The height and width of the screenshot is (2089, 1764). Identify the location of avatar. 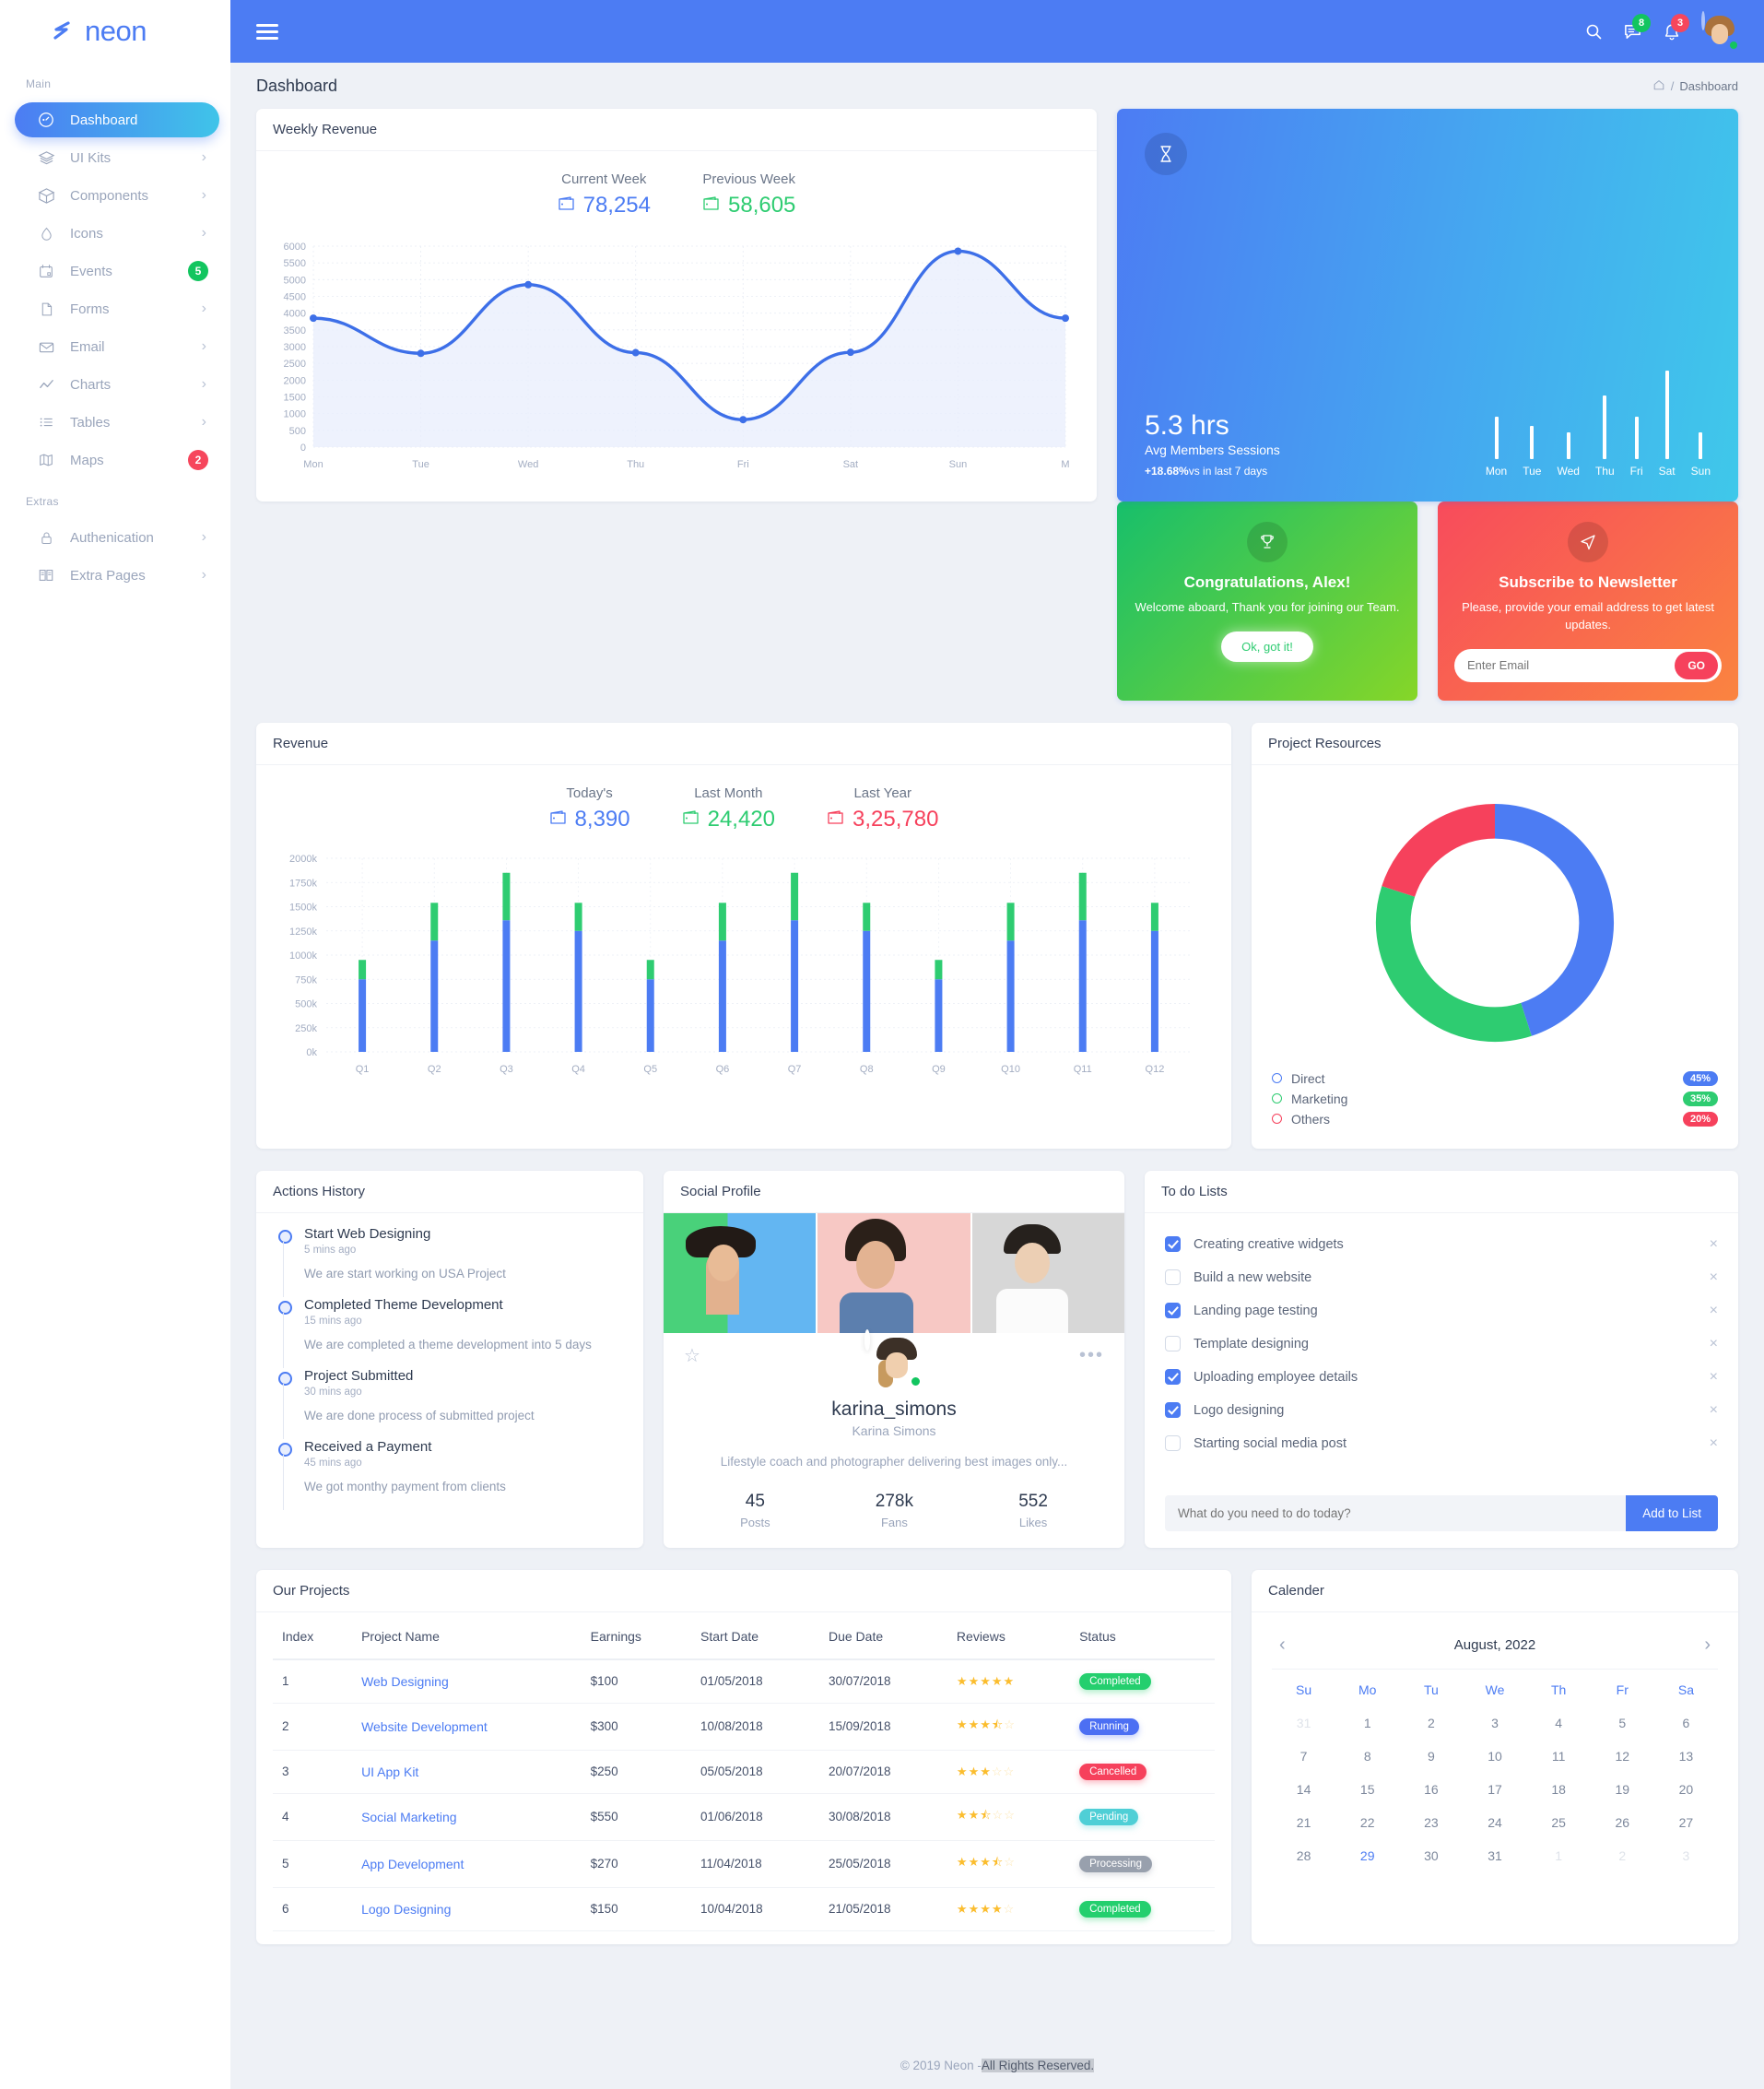
(1720, 31).